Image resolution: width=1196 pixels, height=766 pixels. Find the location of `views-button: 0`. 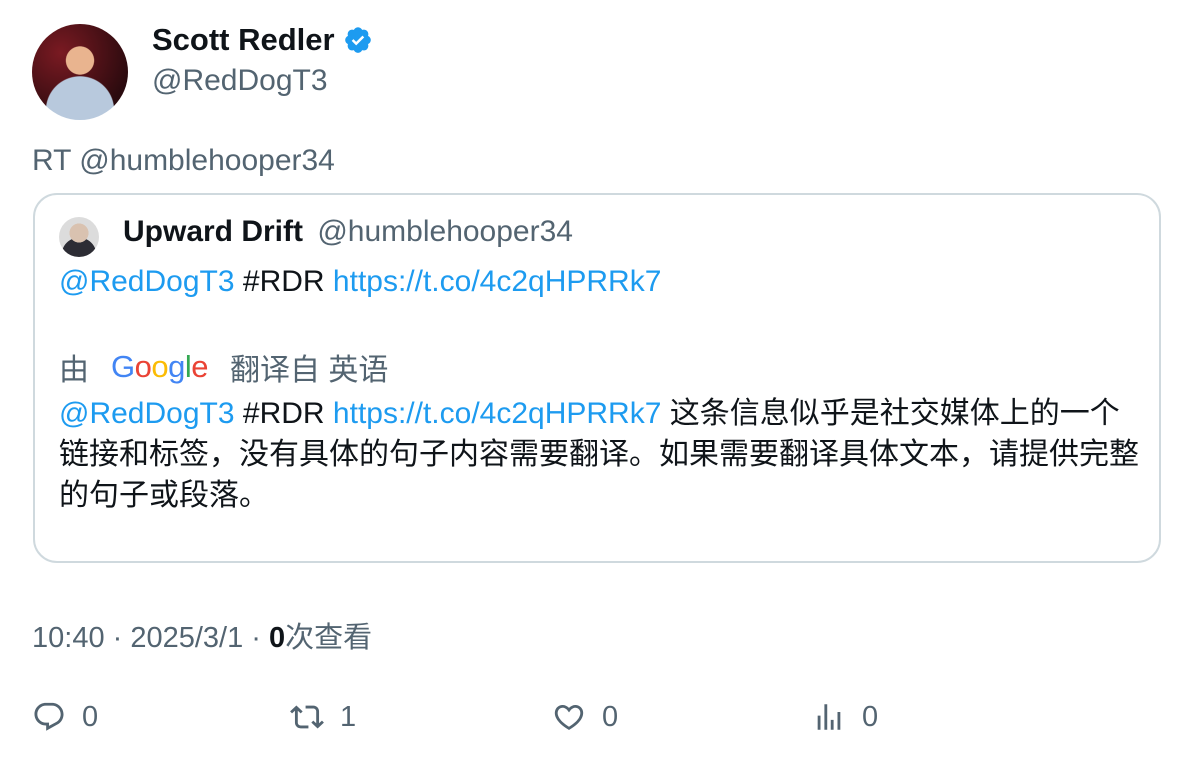

views-button: 0 is located at coordinates (845, 717).